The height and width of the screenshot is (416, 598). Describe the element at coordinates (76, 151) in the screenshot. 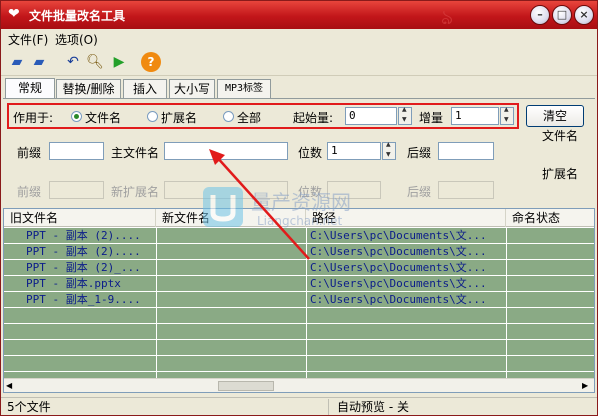

I see `prefix-input` at that location.